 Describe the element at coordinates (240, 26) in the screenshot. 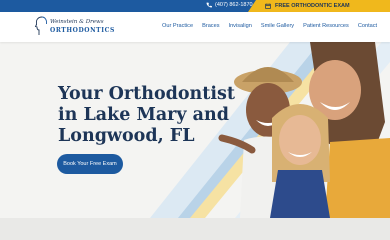

I see `nav-invisalign: Invisalign` at that location.